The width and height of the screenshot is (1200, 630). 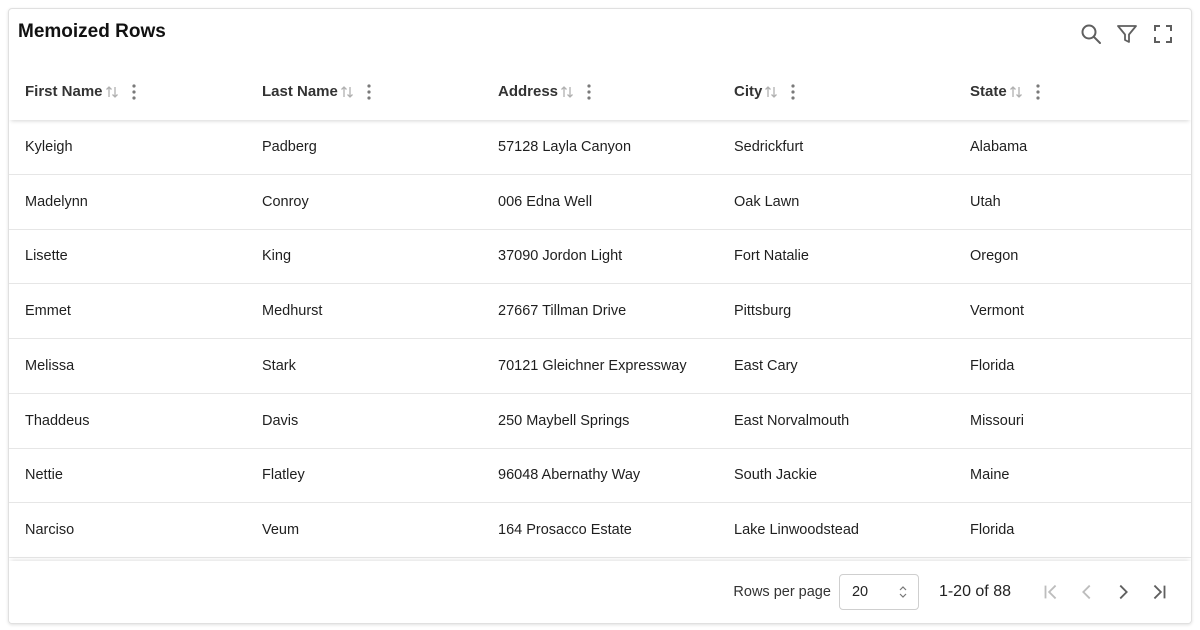 What do you see at coordinates (878, 592) in the screenshot?
I see `rows-per-page-select: 20` at bounding box center [878, 592].